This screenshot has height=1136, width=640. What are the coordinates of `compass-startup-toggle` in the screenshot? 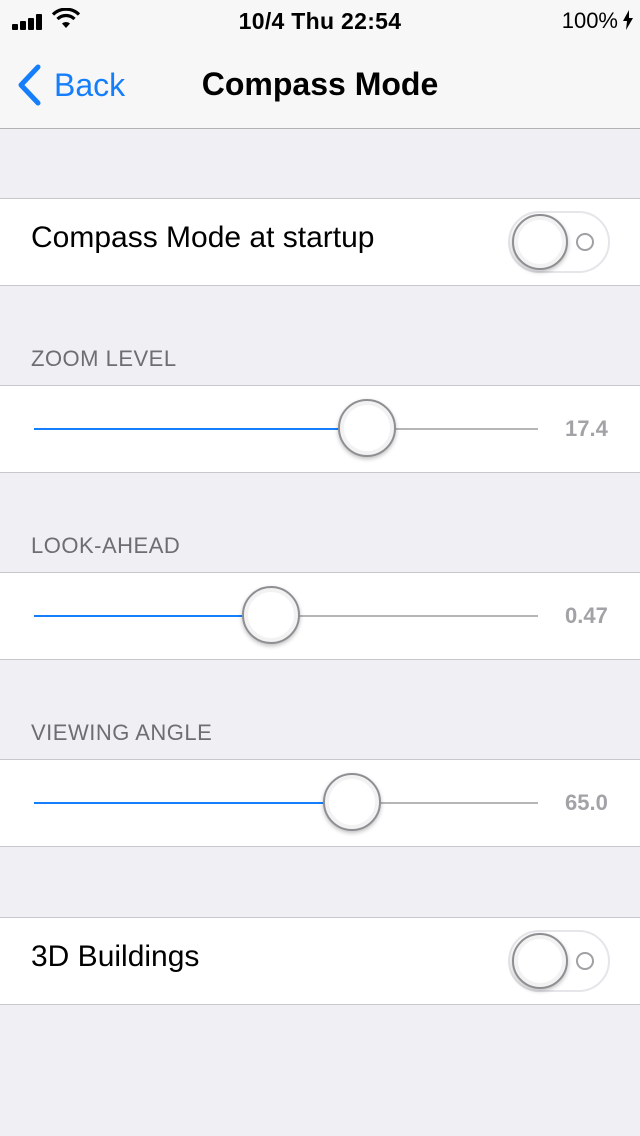 It's located at (559, 242).